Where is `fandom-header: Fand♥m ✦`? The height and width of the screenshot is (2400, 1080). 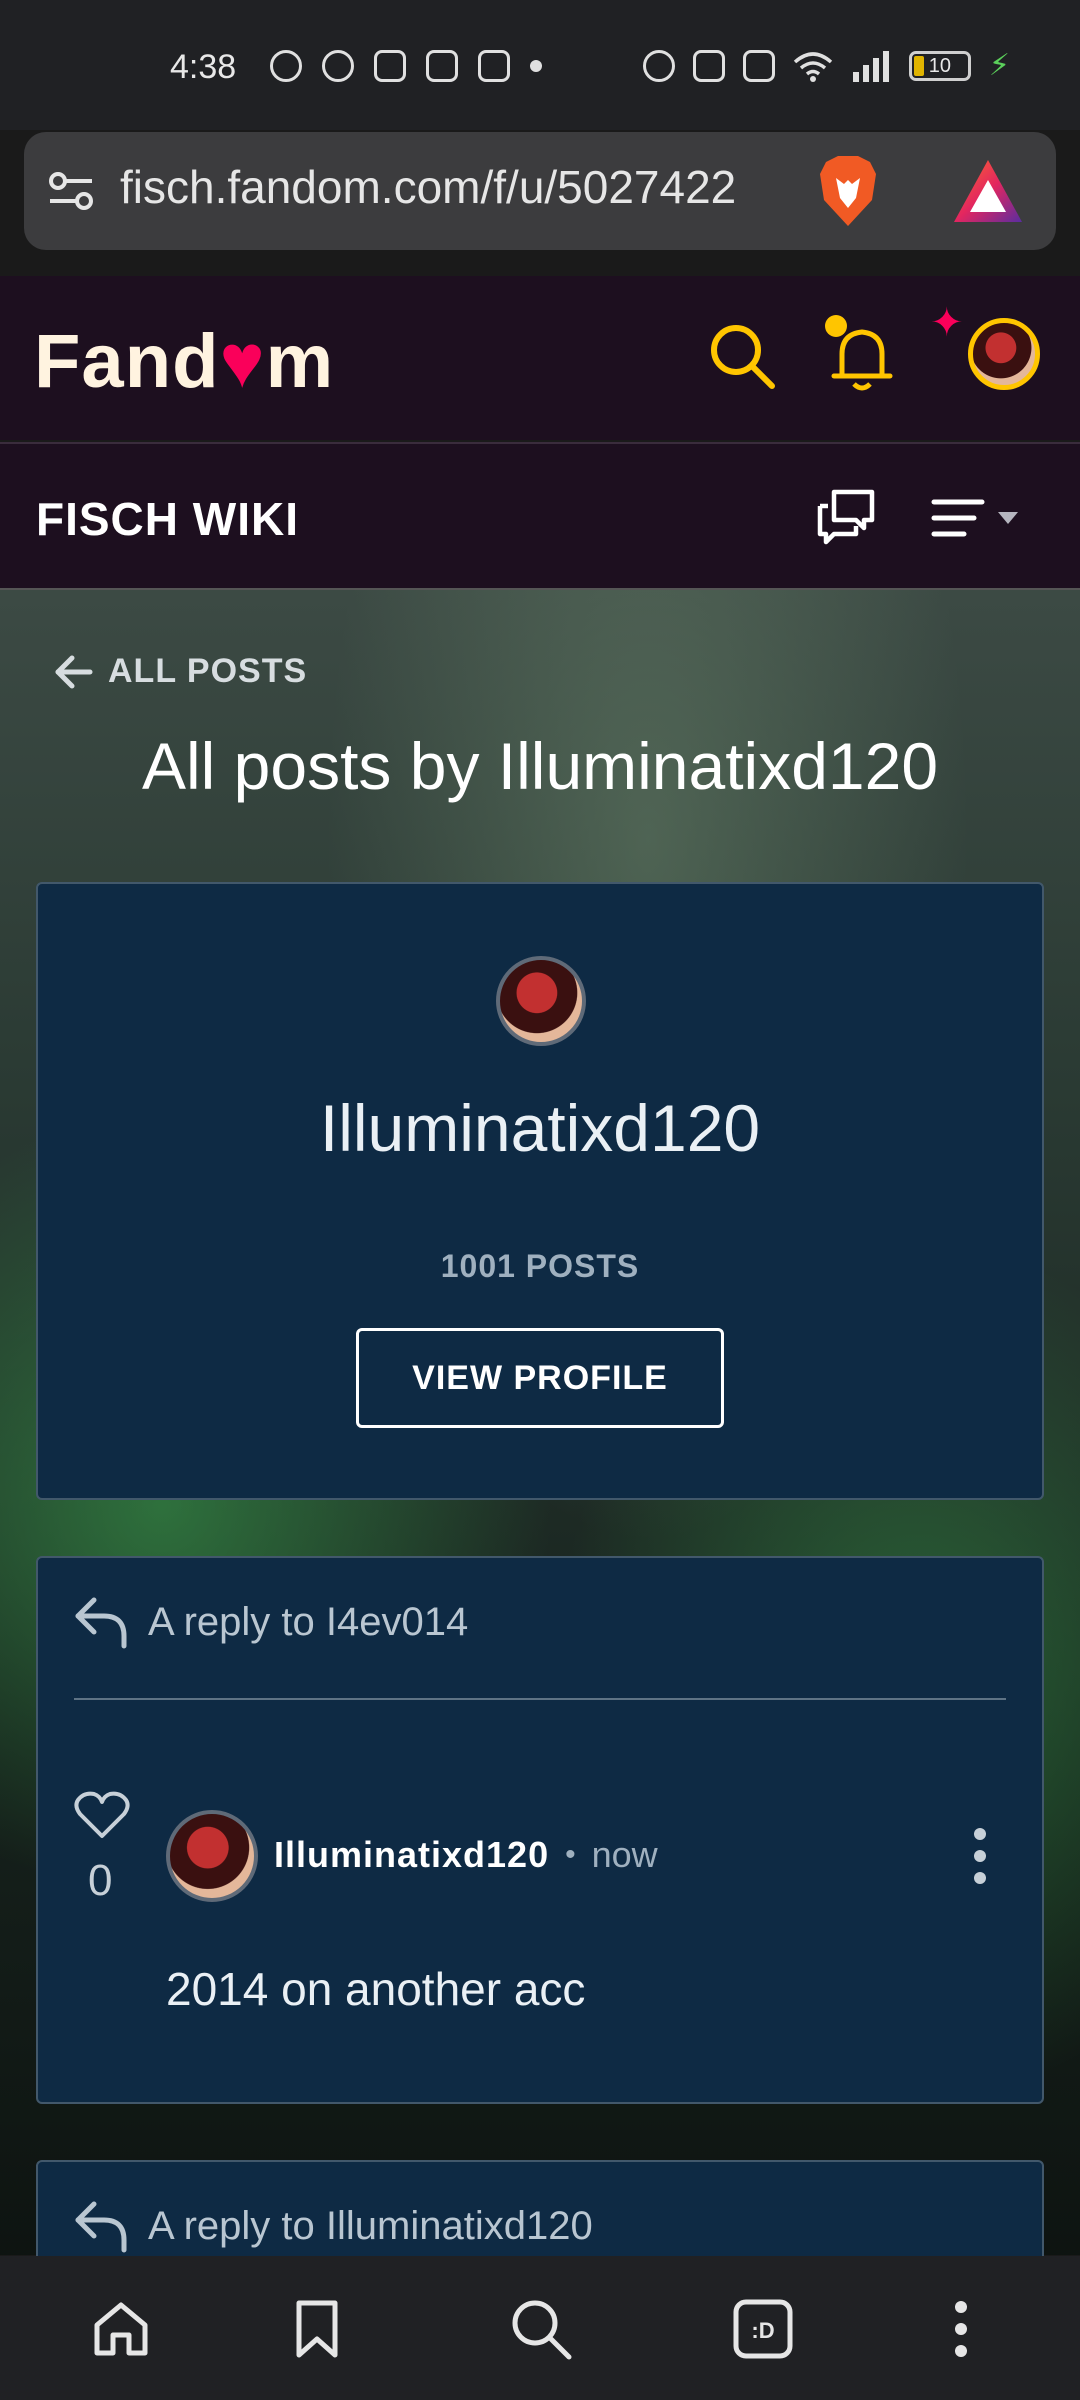 fandom-header: Fand♥m ✦ is located at coordinates (540, 358).